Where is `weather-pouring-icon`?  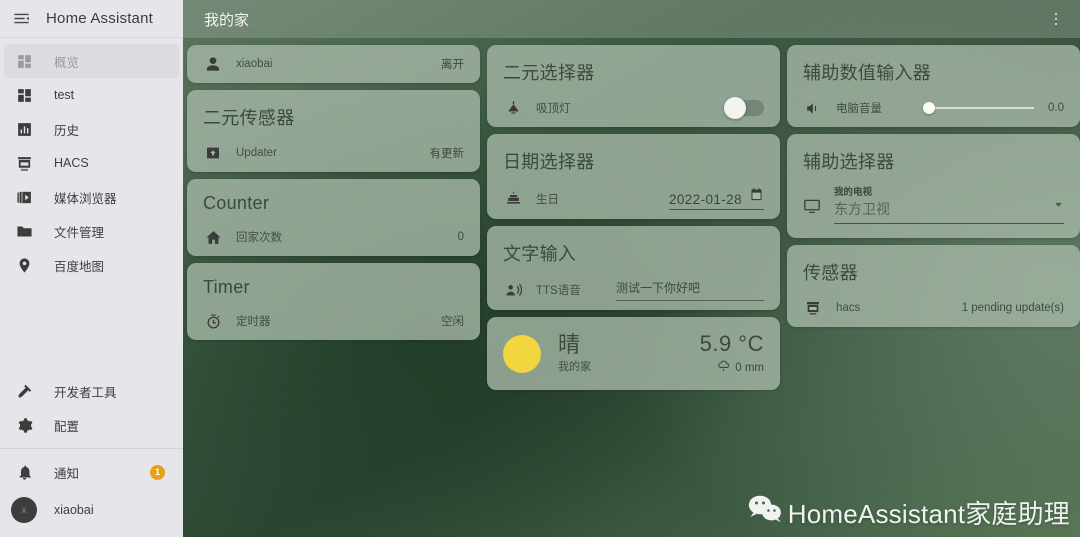
weather-pouring-icon is located at coordinates (724, 367).